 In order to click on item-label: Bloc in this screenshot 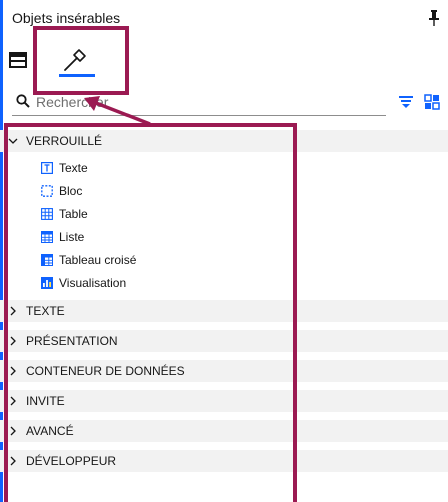, I will do `click(71, 190)`.